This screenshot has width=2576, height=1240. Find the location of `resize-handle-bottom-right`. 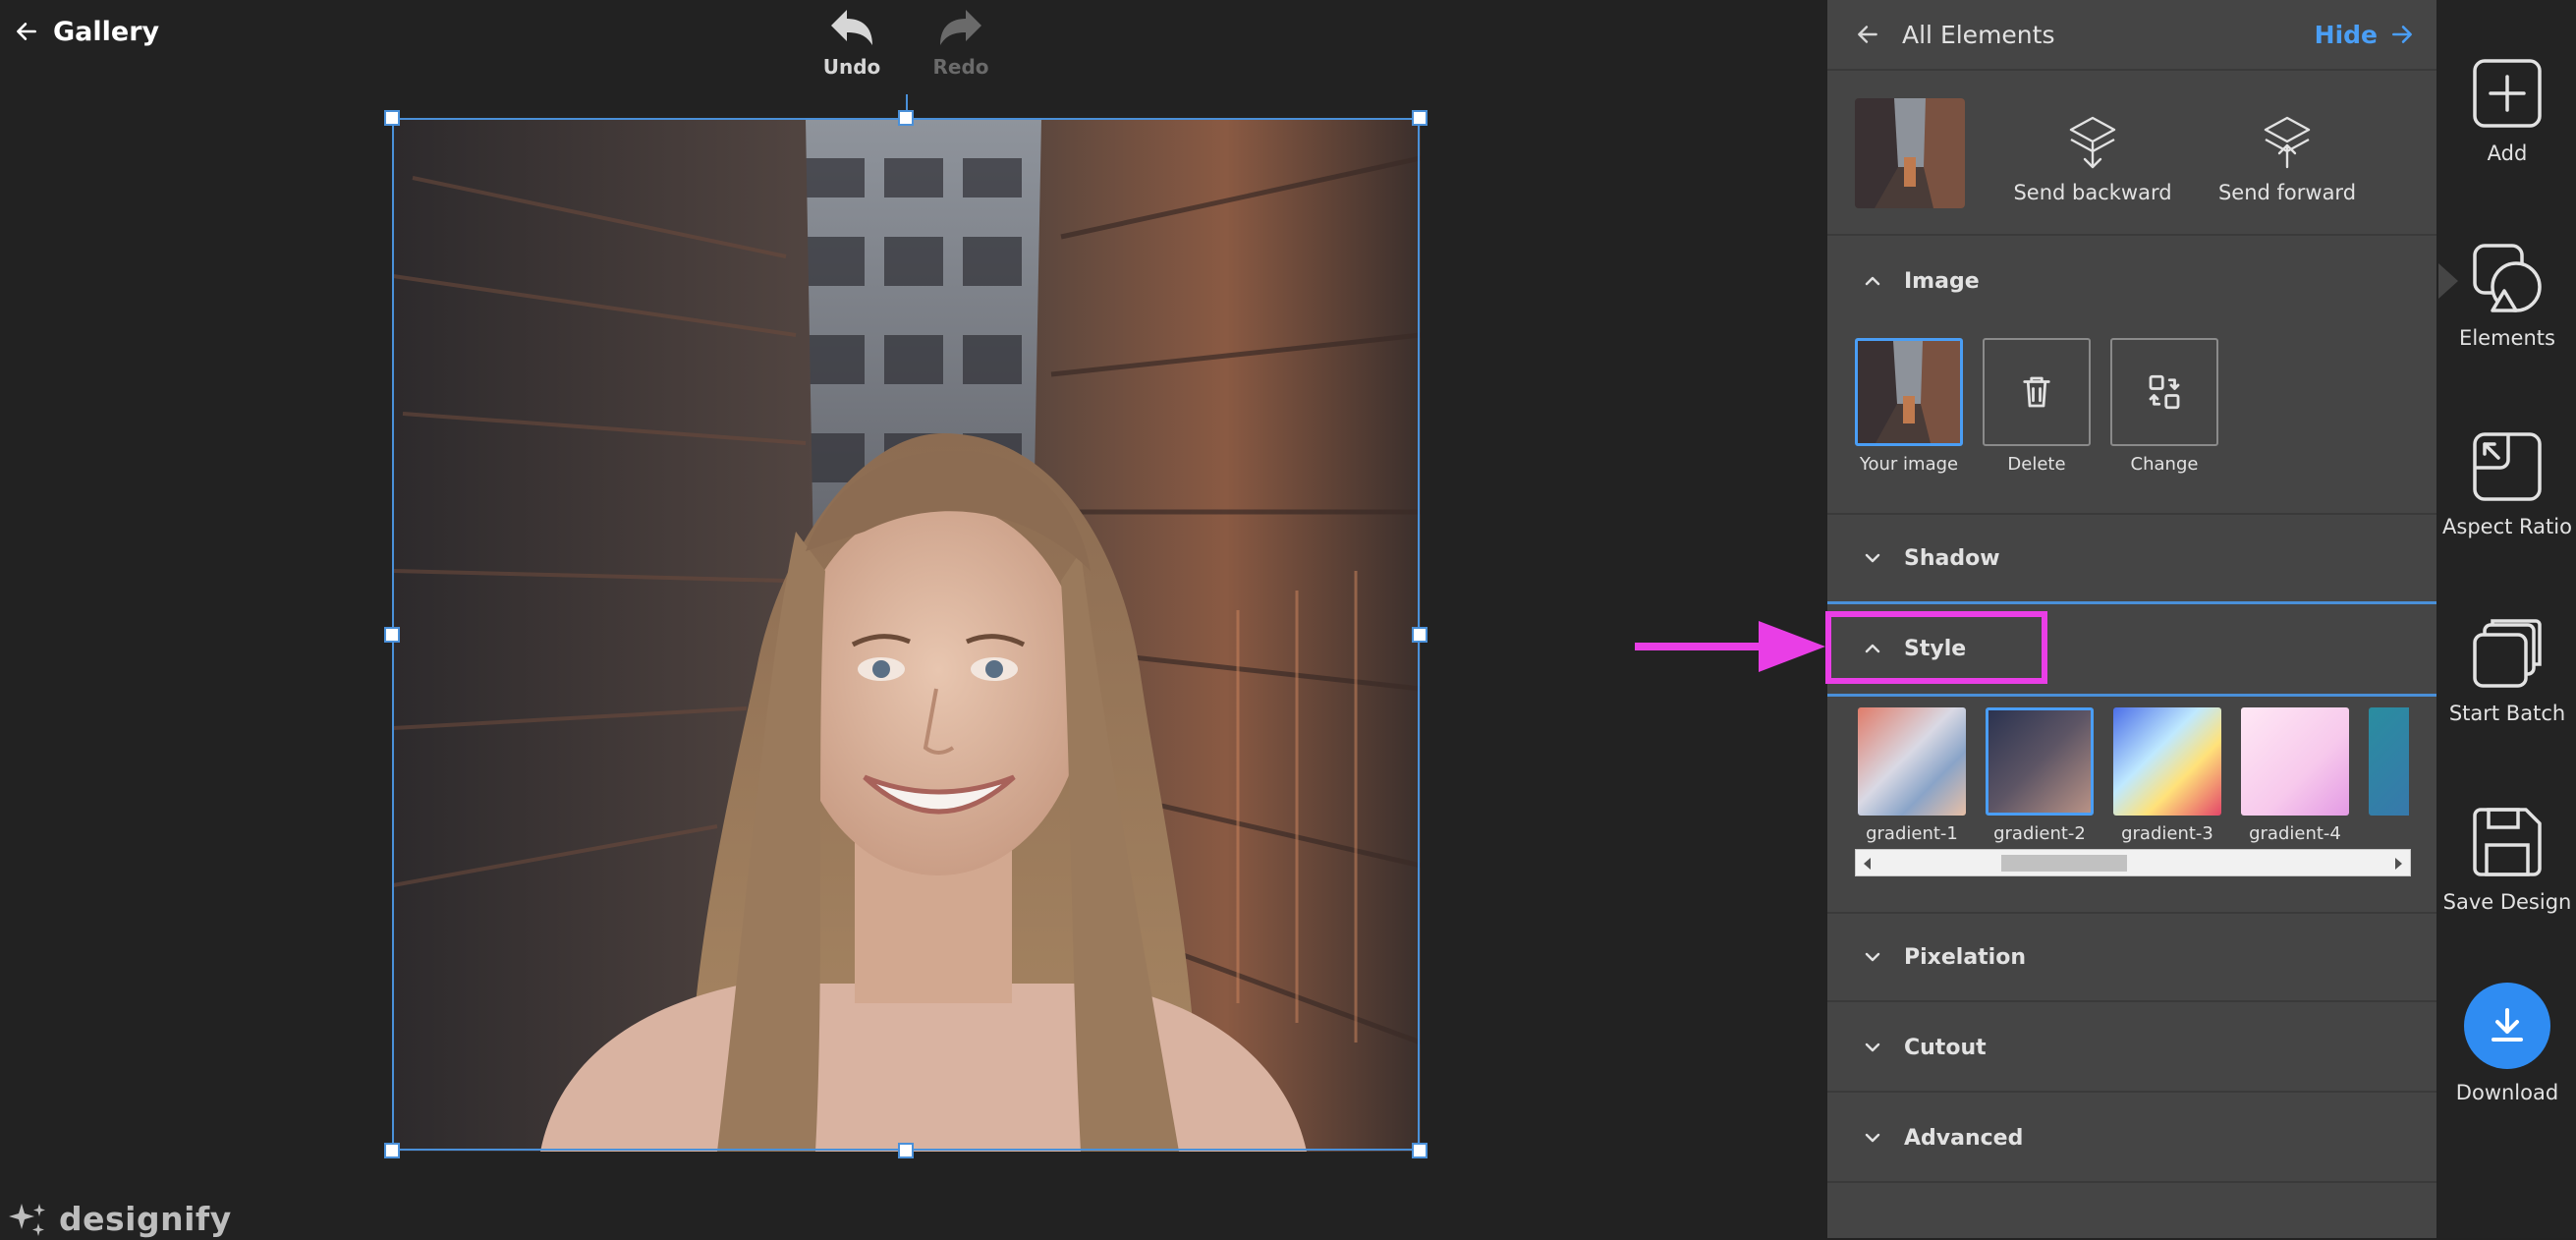

resize-handle-bottom-right is located at coordinates (1420, 1151).